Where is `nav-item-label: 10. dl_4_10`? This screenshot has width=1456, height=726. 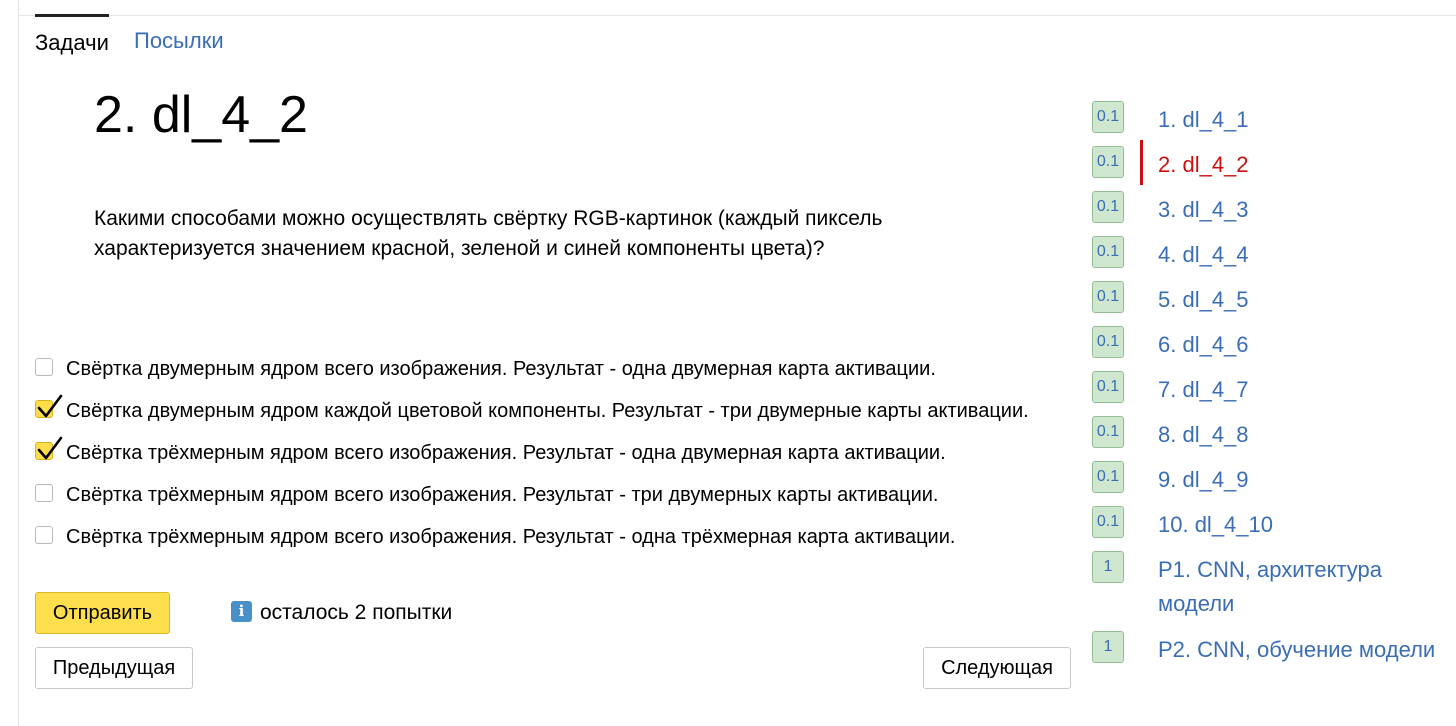 nav-item-label: 10. dl_4_10 is located at coordinates (1298, 525).